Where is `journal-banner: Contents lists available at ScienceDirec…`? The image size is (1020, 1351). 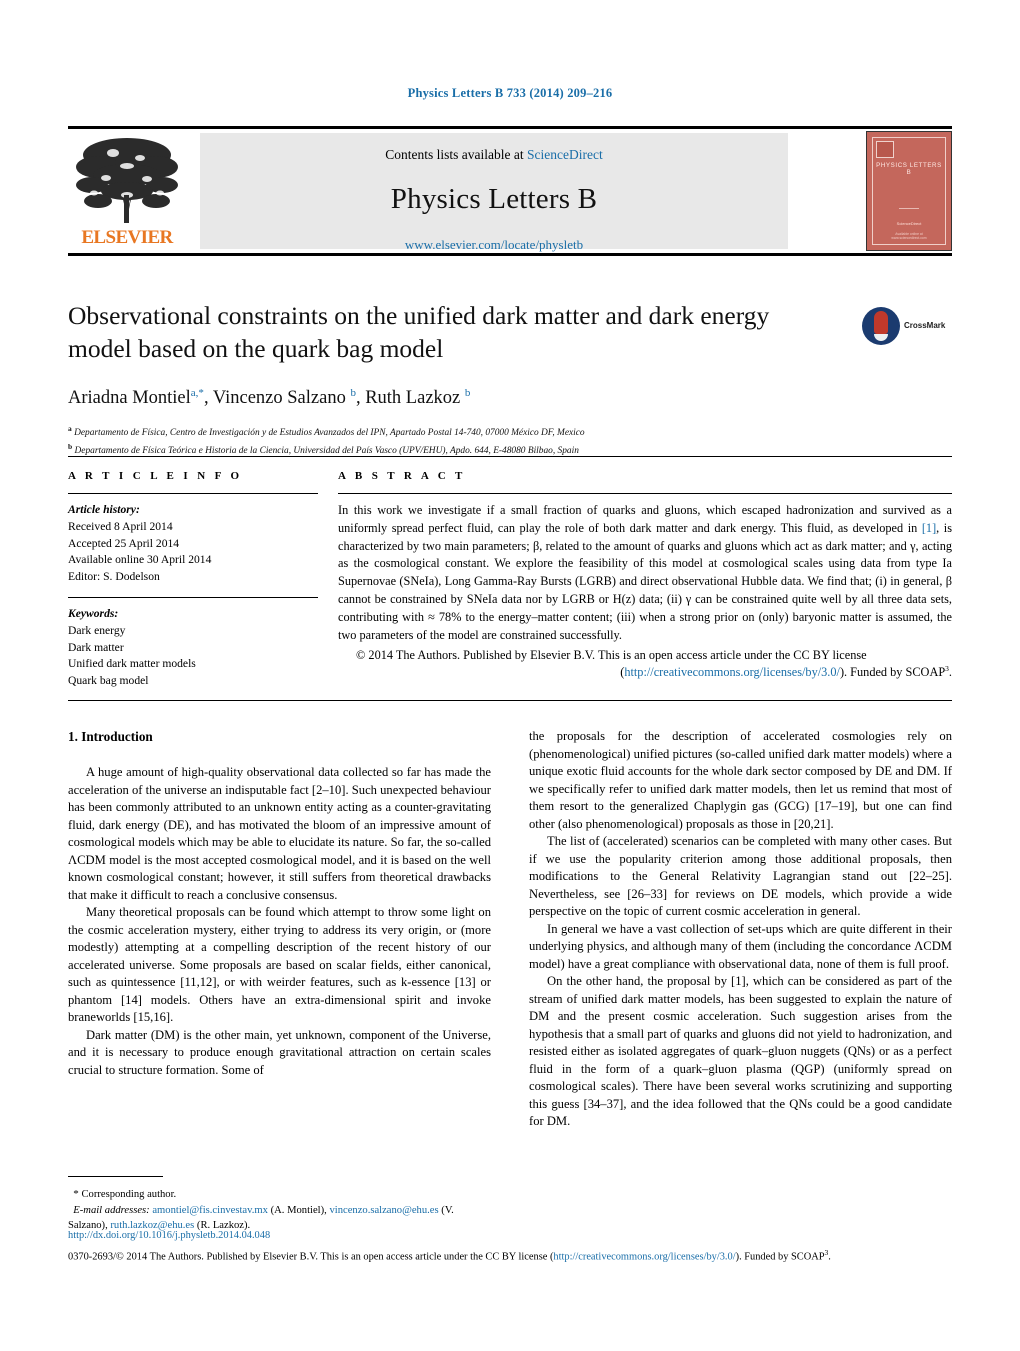
journal-banner: Contents lists available at ScienceDirec… is located at coordinates (494, 192).